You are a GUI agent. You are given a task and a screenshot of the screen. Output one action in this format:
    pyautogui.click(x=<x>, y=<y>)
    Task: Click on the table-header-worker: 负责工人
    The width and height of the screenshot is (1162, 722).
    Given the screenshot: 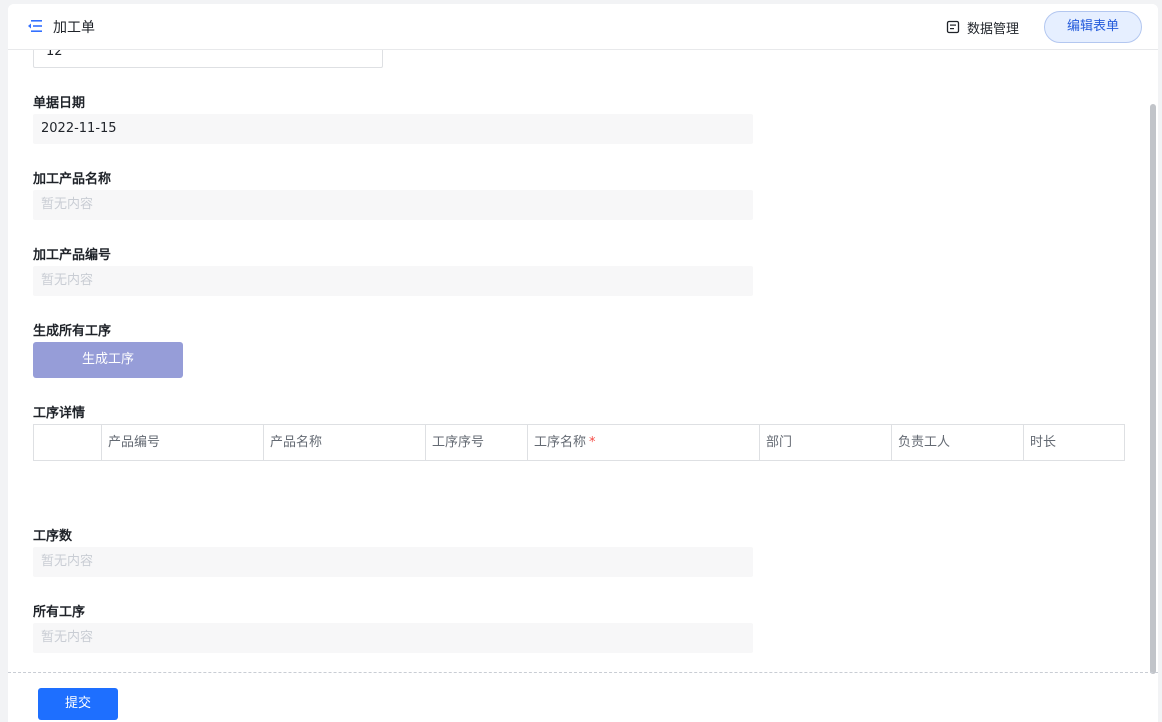 What is the action you would take?
    pyautogui.click(x=957, y=442)
    